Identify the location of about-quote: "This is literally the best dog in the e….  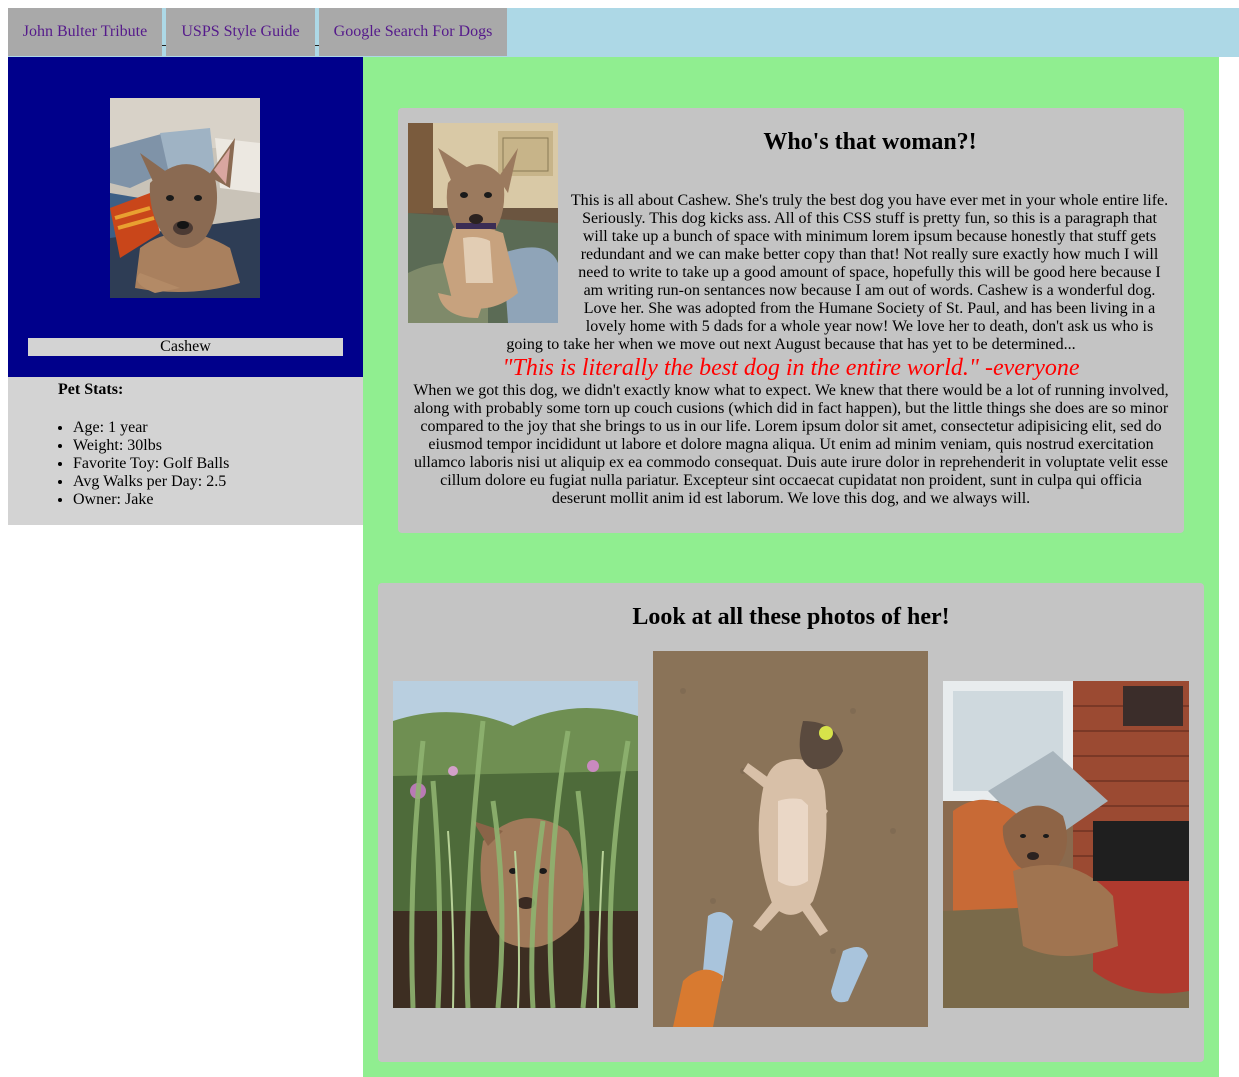
(791, 368).